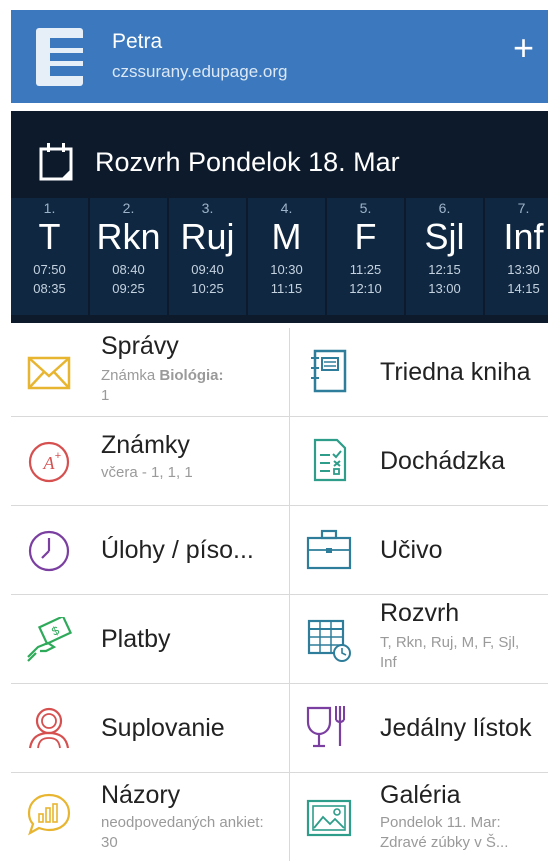 The height and width of the screenshot is (861, 548). I want to click on lesson-start: 08:40, so click(128, 269).